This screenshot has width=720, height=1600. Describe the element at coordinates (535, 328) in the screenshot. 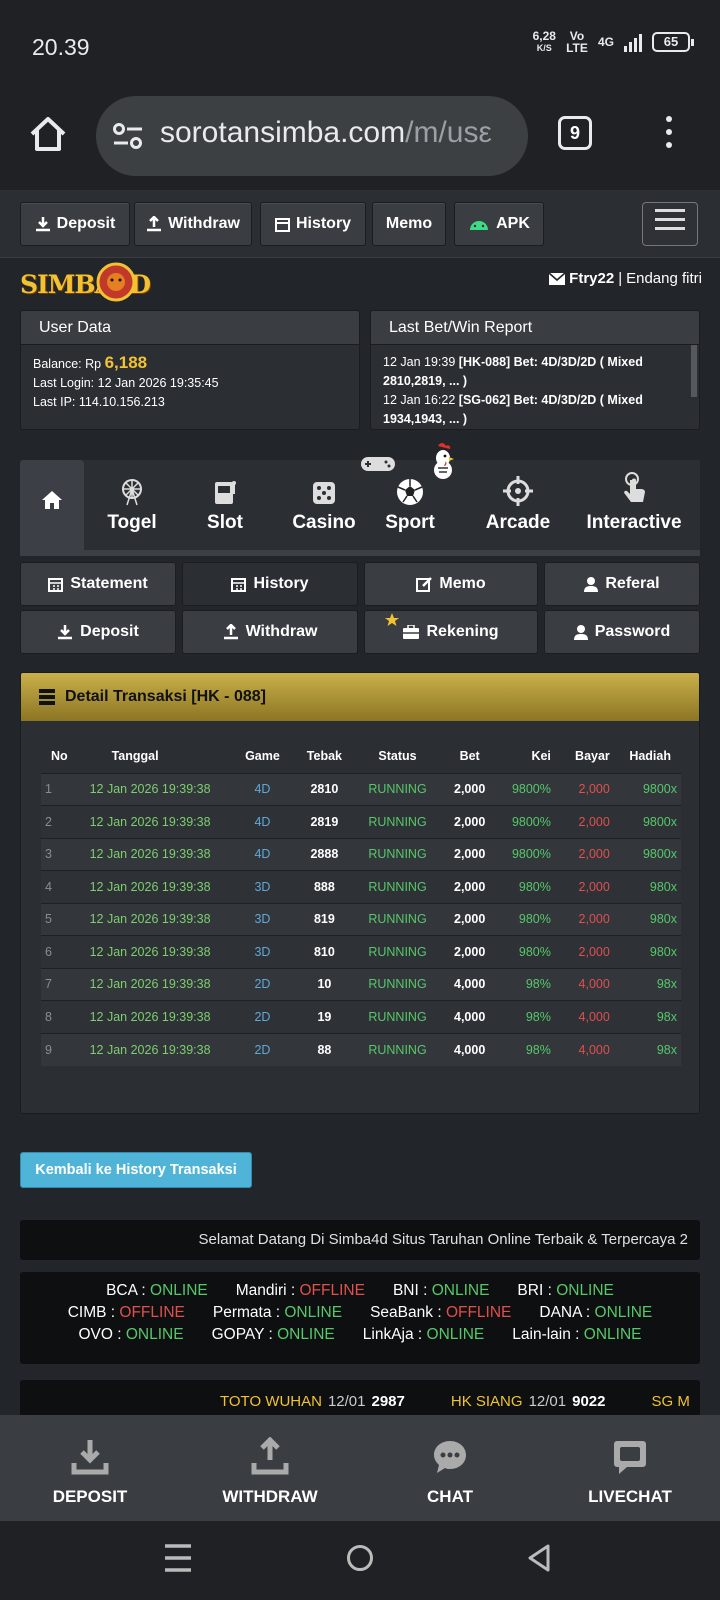

I see `last-bet-title: Last Bet/Win Report` at that location.